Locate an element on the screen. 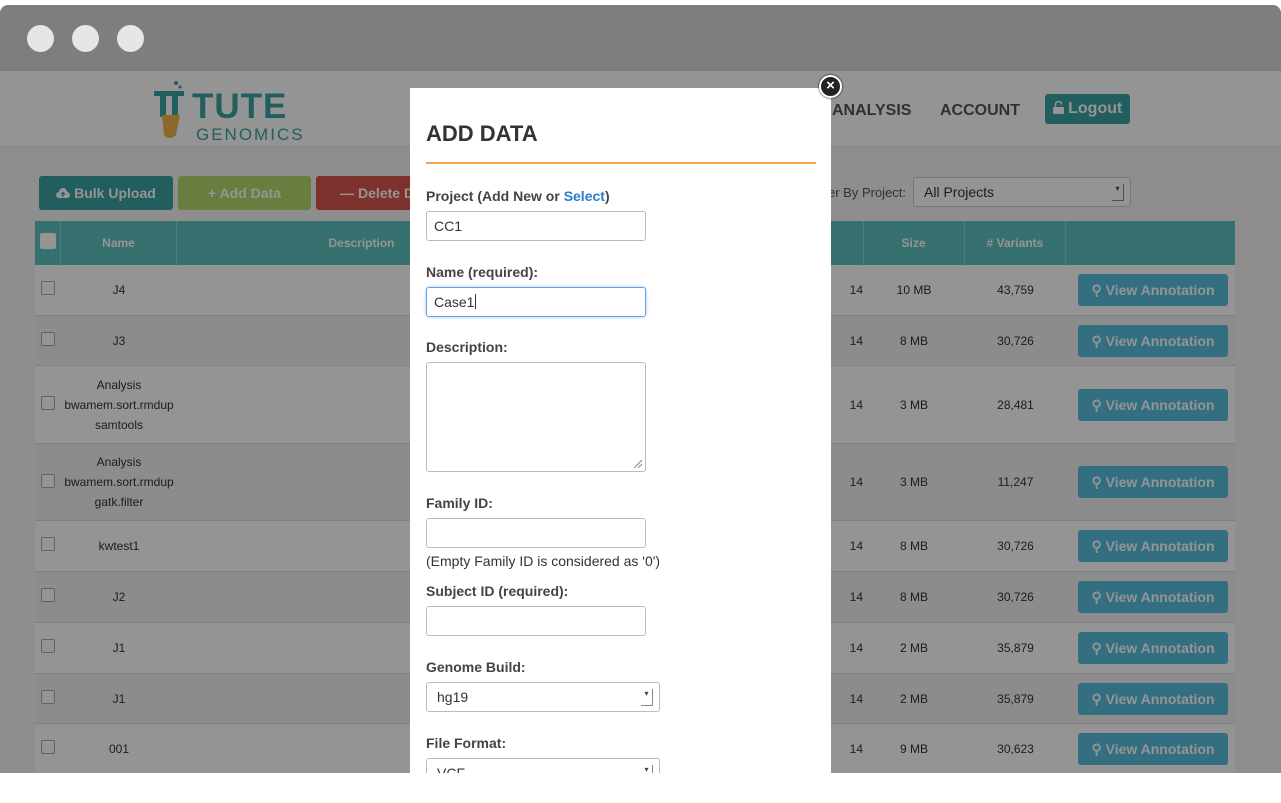 This screenshot has height=803, width=1281. description-textarea is located at coordinates (536, 417).